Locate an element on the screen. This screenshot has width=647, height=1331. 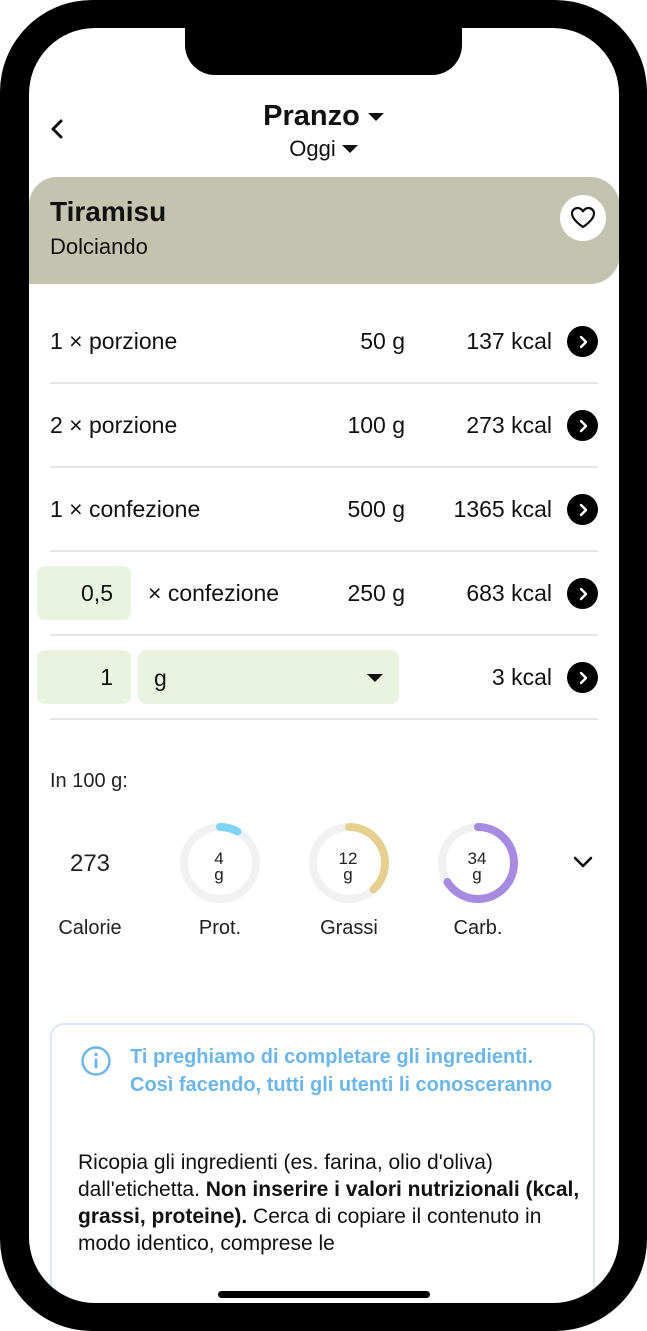
fat-unit: g is located at coordinates (348, 874).